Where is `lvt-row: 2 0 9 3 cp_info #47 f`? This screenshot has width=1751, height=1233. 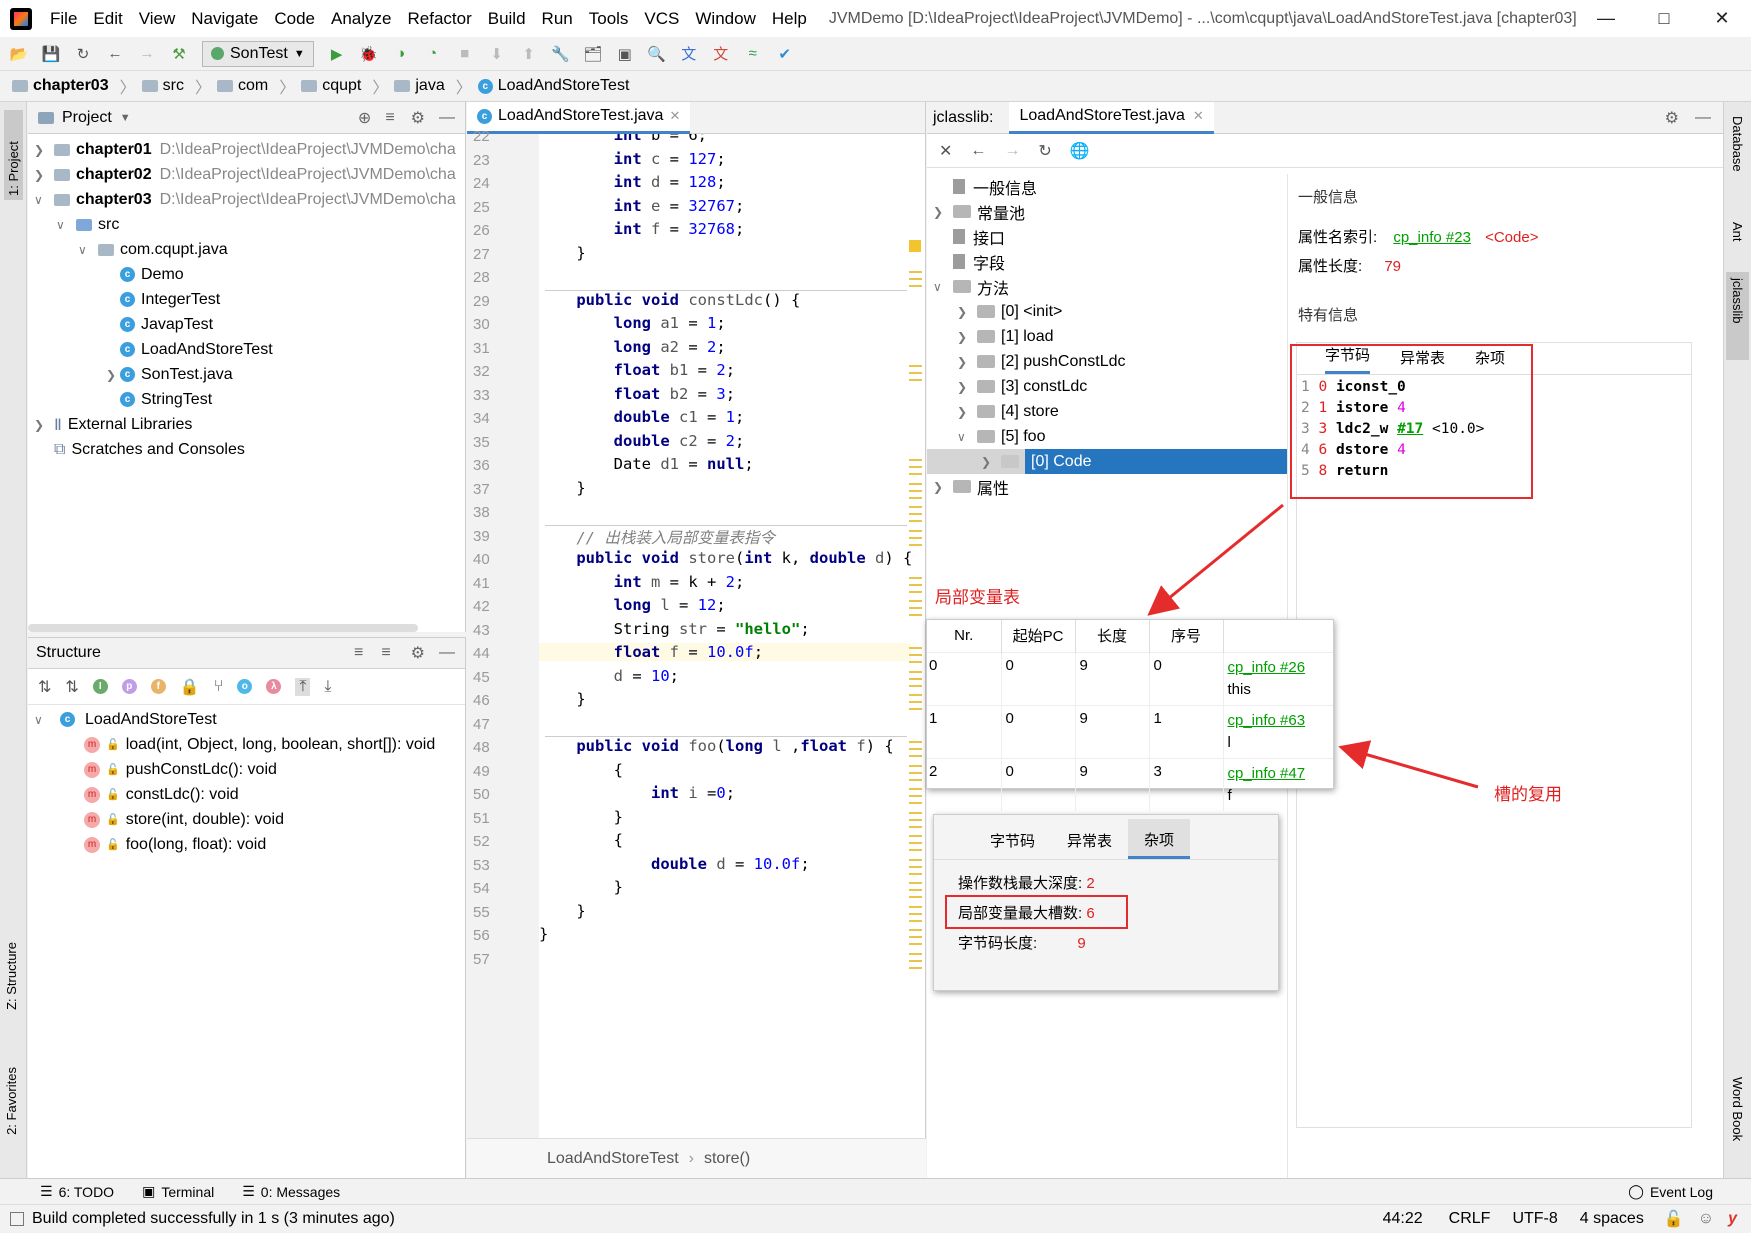 lvt-row: 2 0 9 3 cp_info #47 f is located at coordinates (1130, 784).